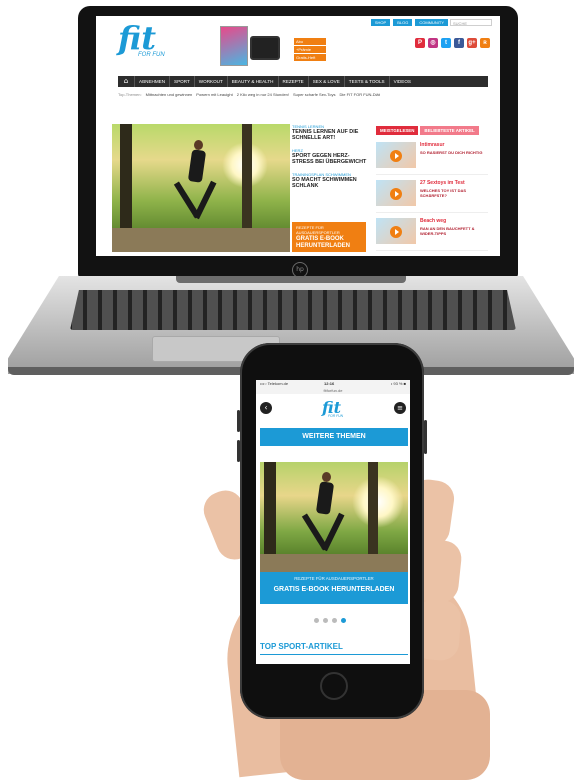 The width and height of the screenshot is (582, 780). What do you see at coordinates (234, 46) in the screenshot?
I see `magazine-cover-image` at bounding box center [234, 46].